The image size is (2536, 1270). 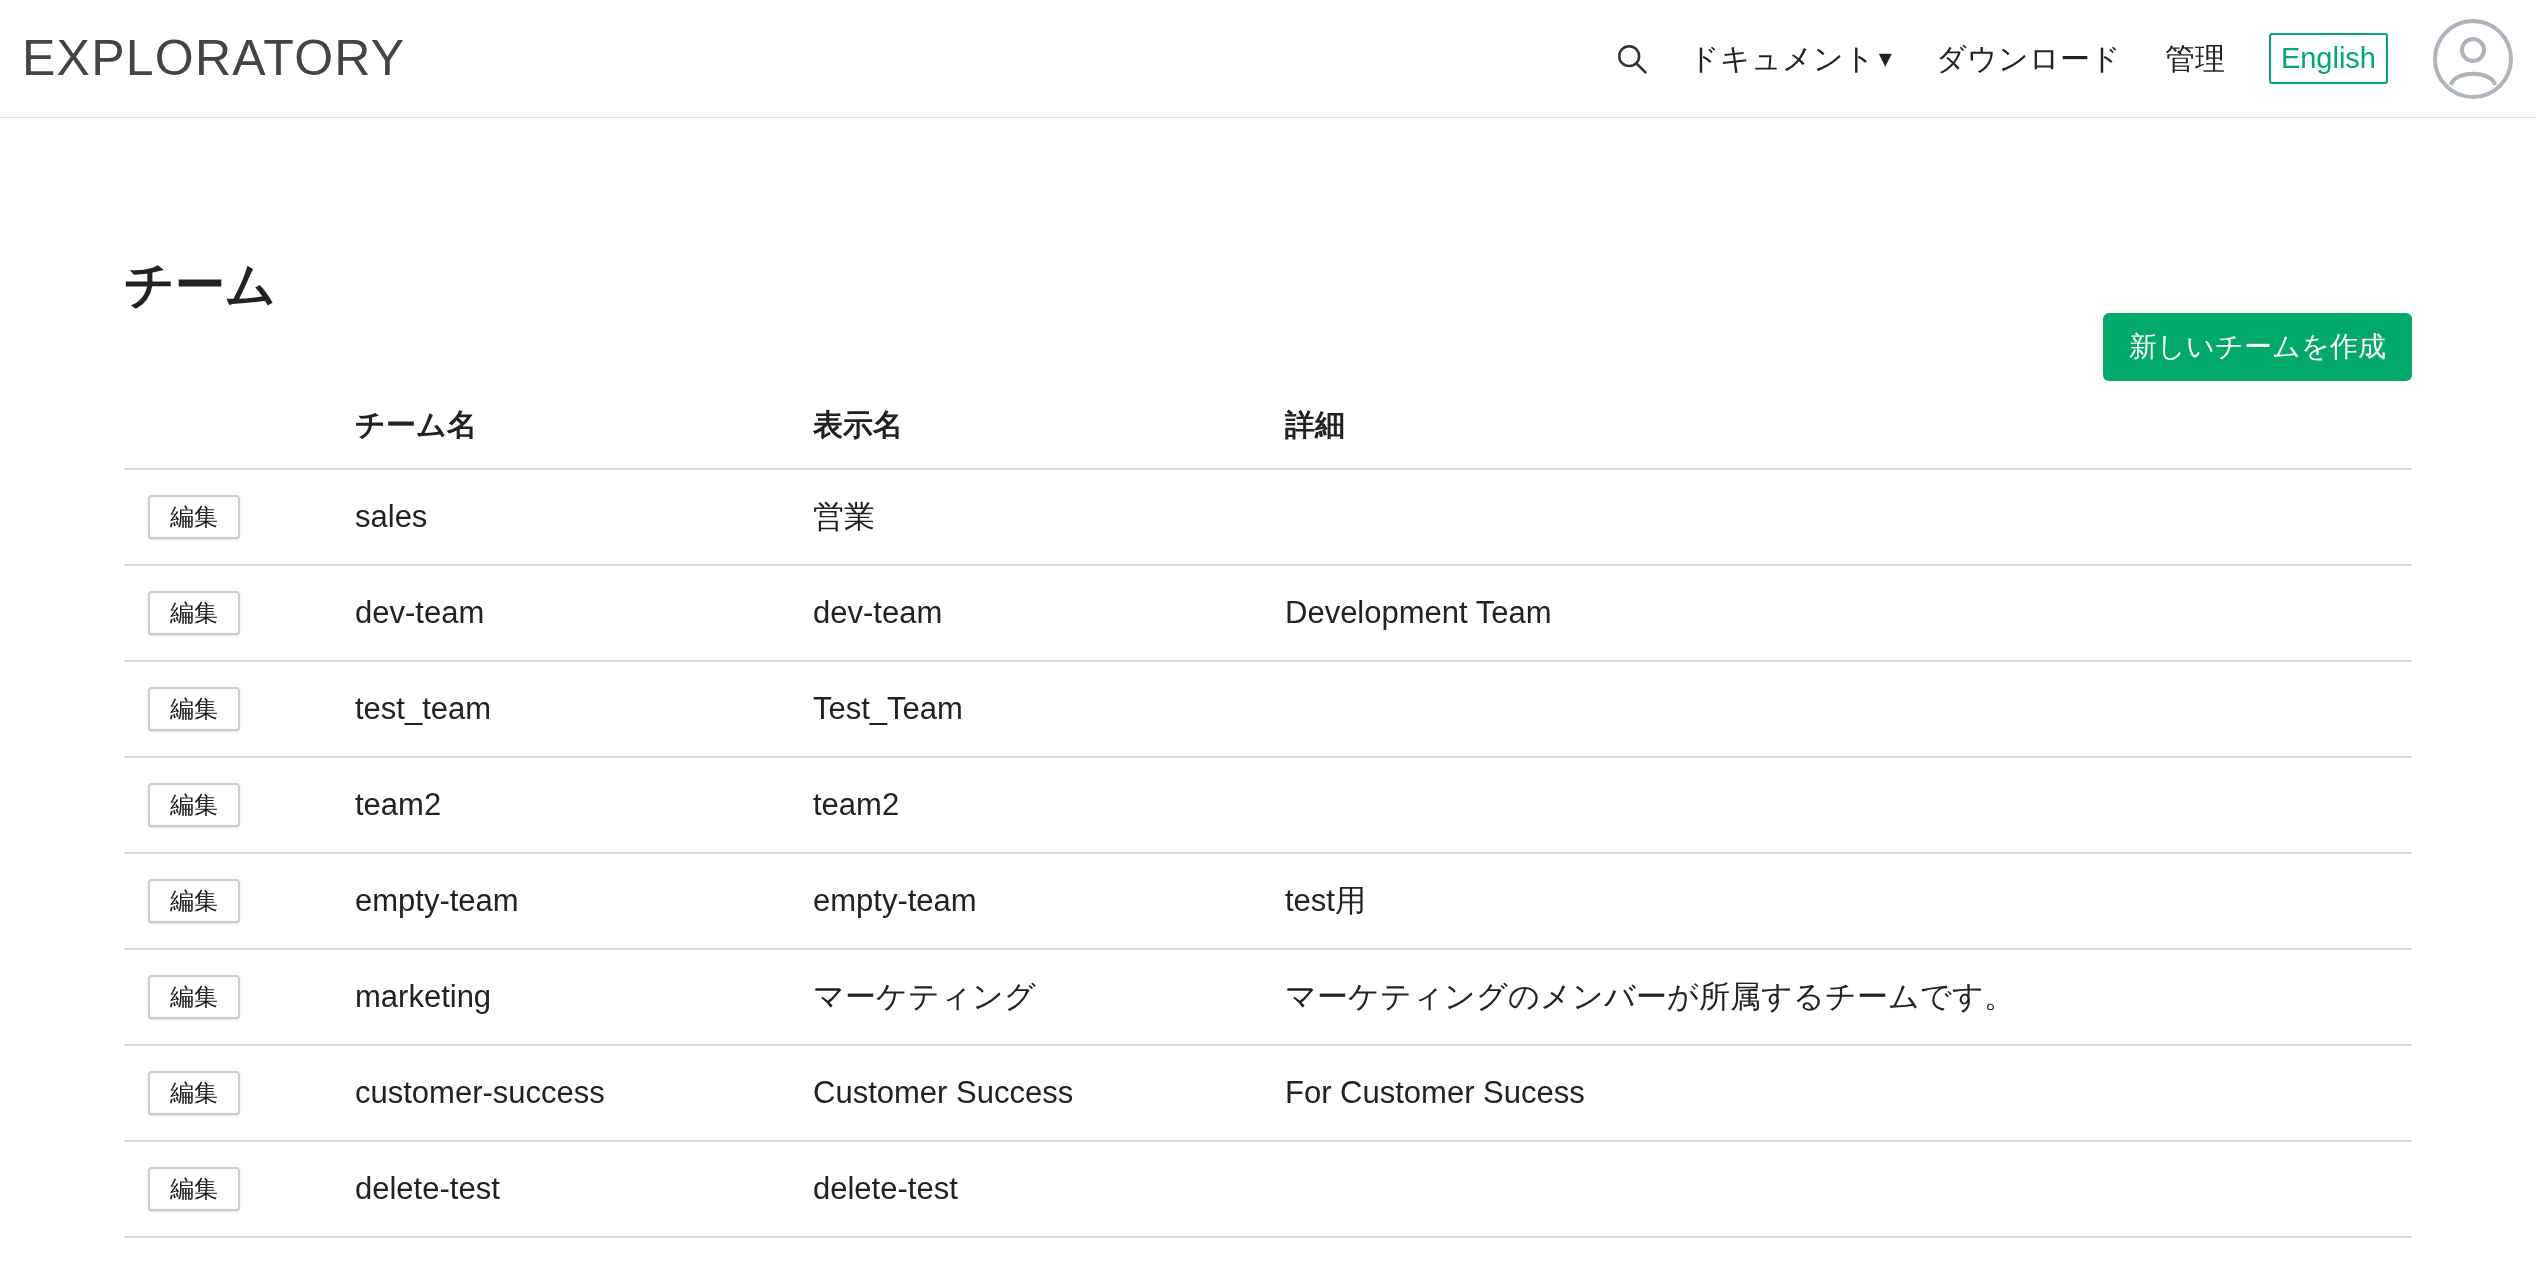 What do you see at coordinates (416, 424) in the screenshot?
I see `column-header: チーム名` at bounding box center [416, 424].